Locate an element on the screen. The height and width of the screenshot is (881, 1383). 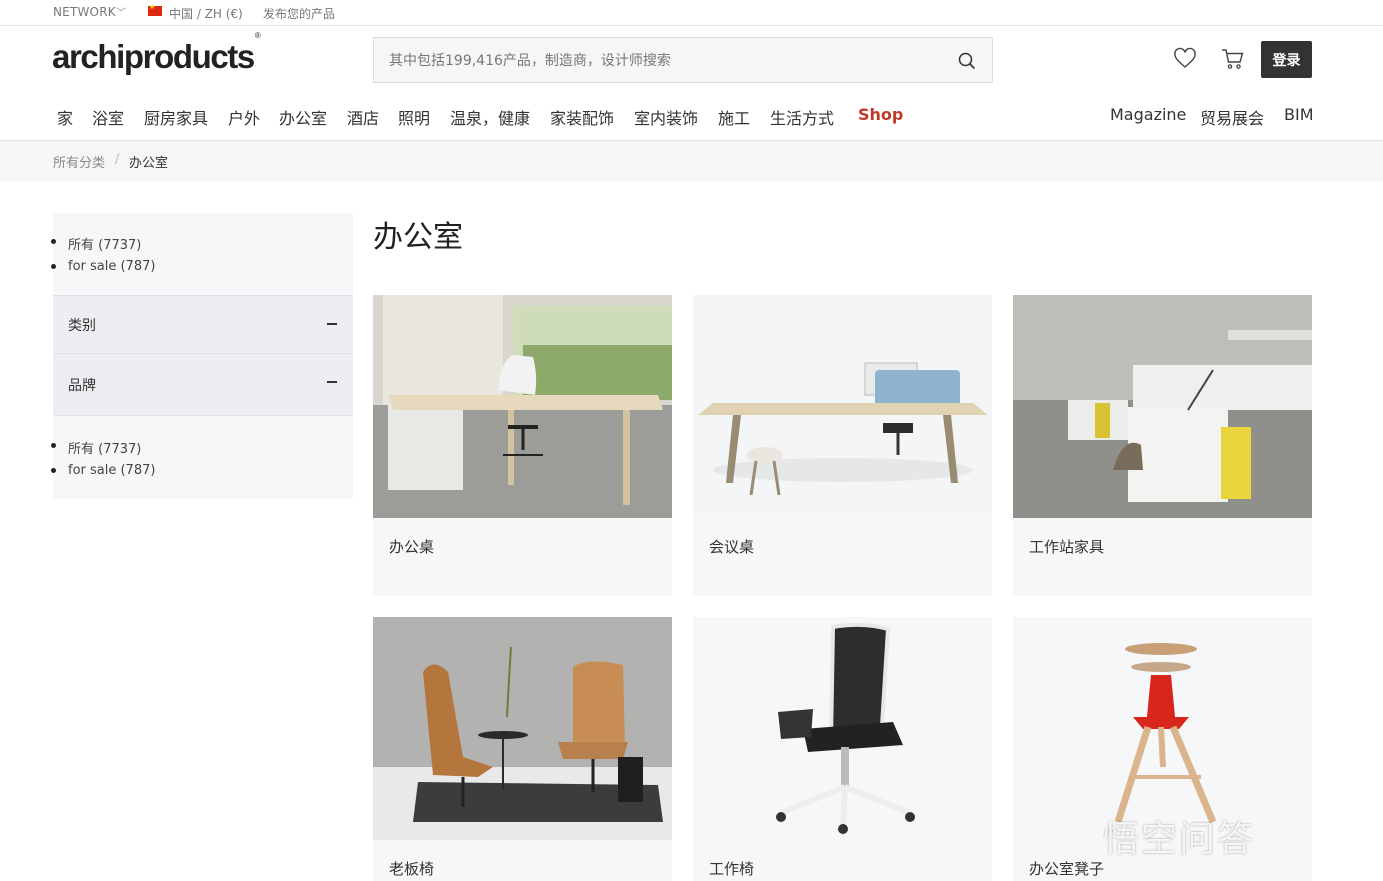
nav-item-accessories: 家装配饰 is located at coordinates (582, 117).